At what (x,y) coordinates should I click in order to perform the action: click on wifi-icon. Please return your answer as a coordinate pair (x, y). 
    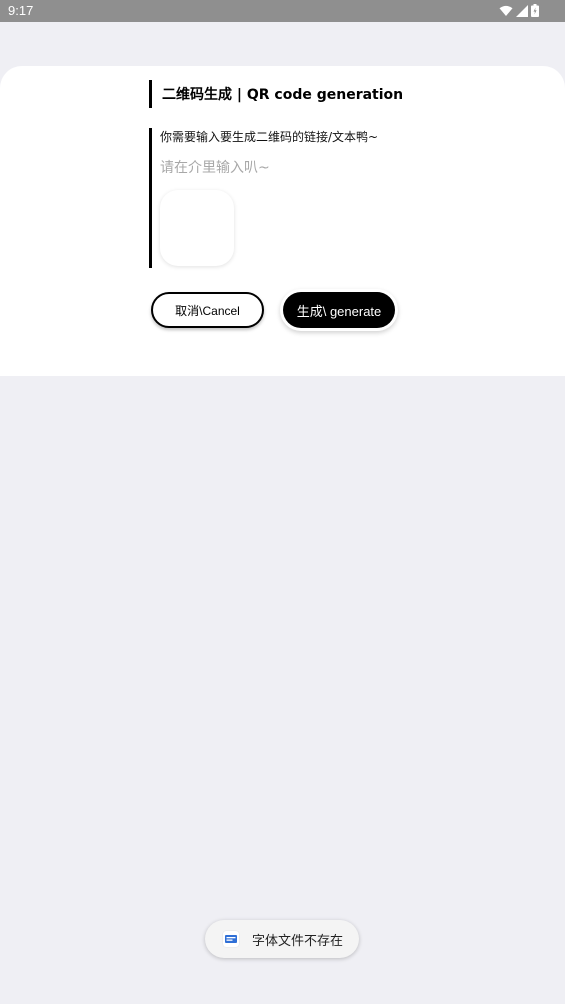
    Looking at the image, I should click on (506, 11).